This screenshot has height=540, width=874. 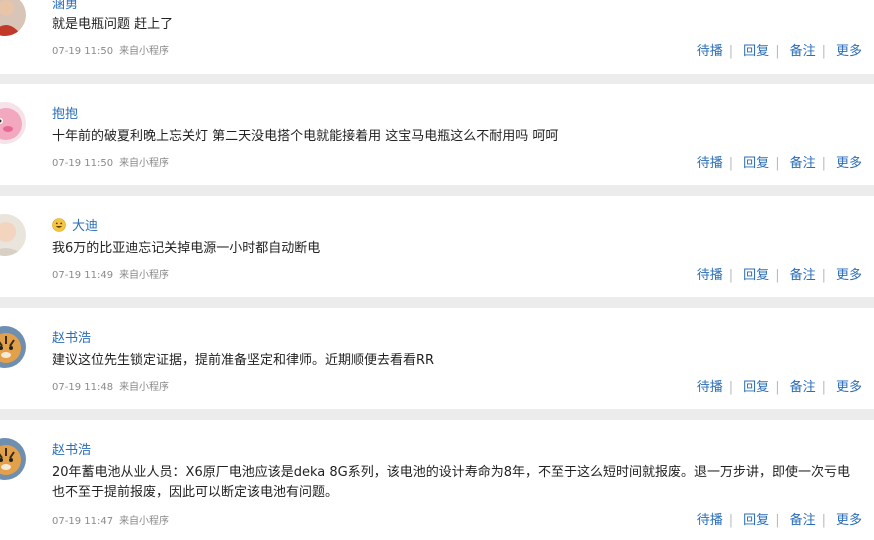 I want to click on timestamp: 07-19 11:48, so click(x=83, y=387).